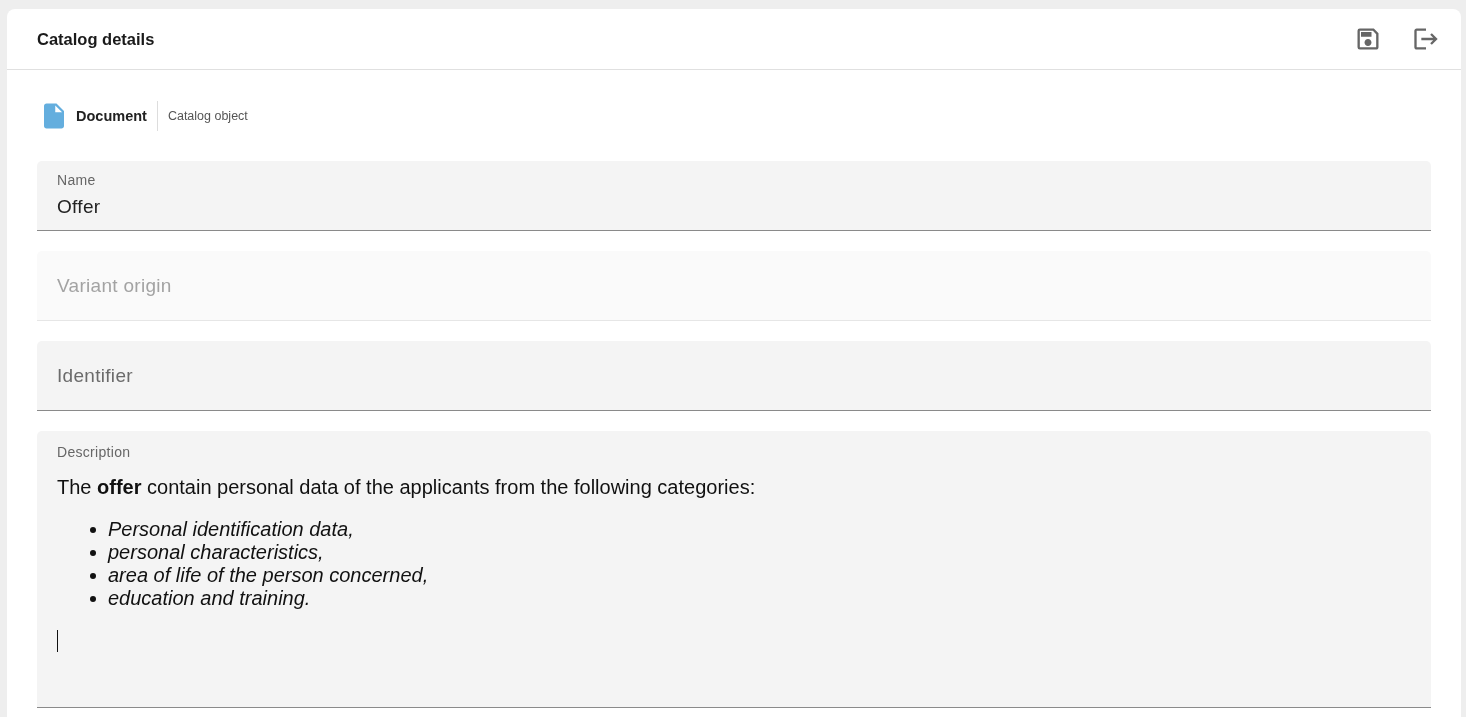 Image resolution: width=1466 pixels, height=717 pixels. I want to click on field-label: Name, so click(76, 180).